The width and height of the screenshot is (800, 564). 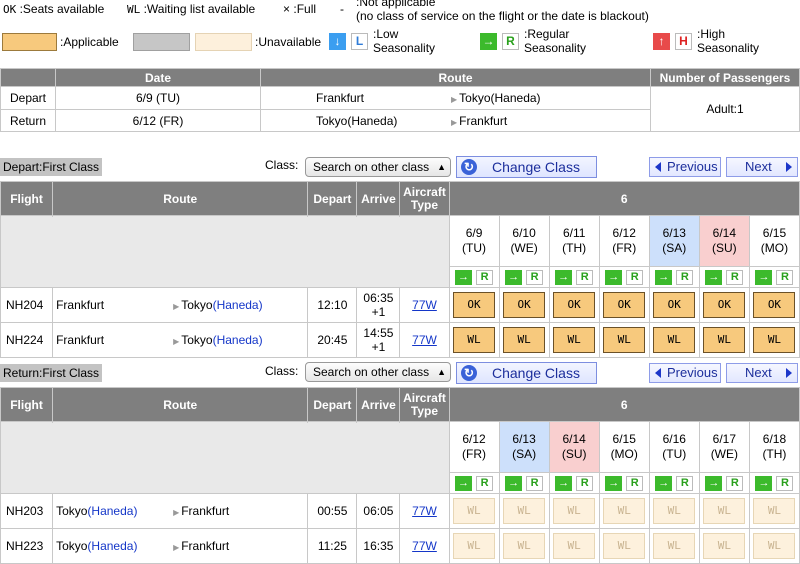 I want to click on aircraft-type-cell: 77W, so click(x=424, y=546).